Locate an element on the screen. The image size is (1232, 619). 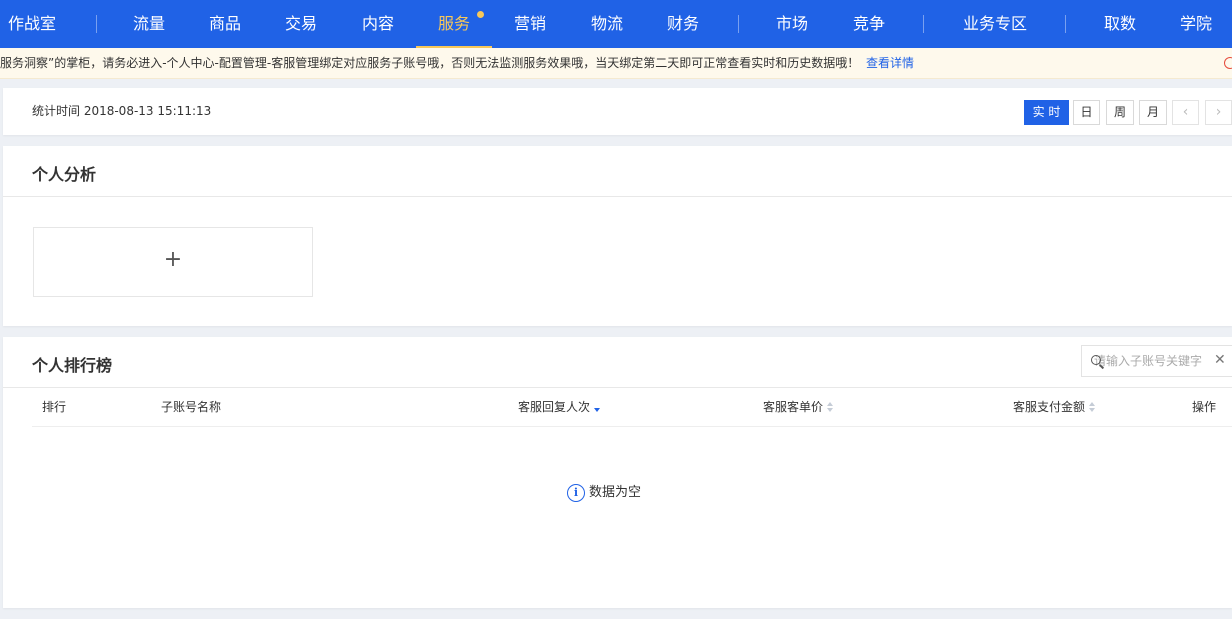
nav-item-products: 商品 is located at coordinates (225, 24).